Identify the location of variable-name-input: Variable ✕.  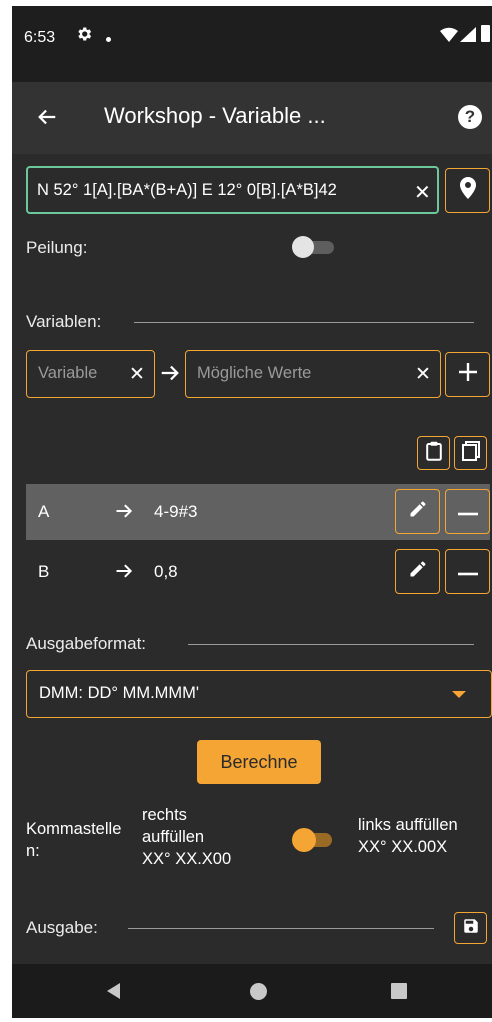
(90, 374).